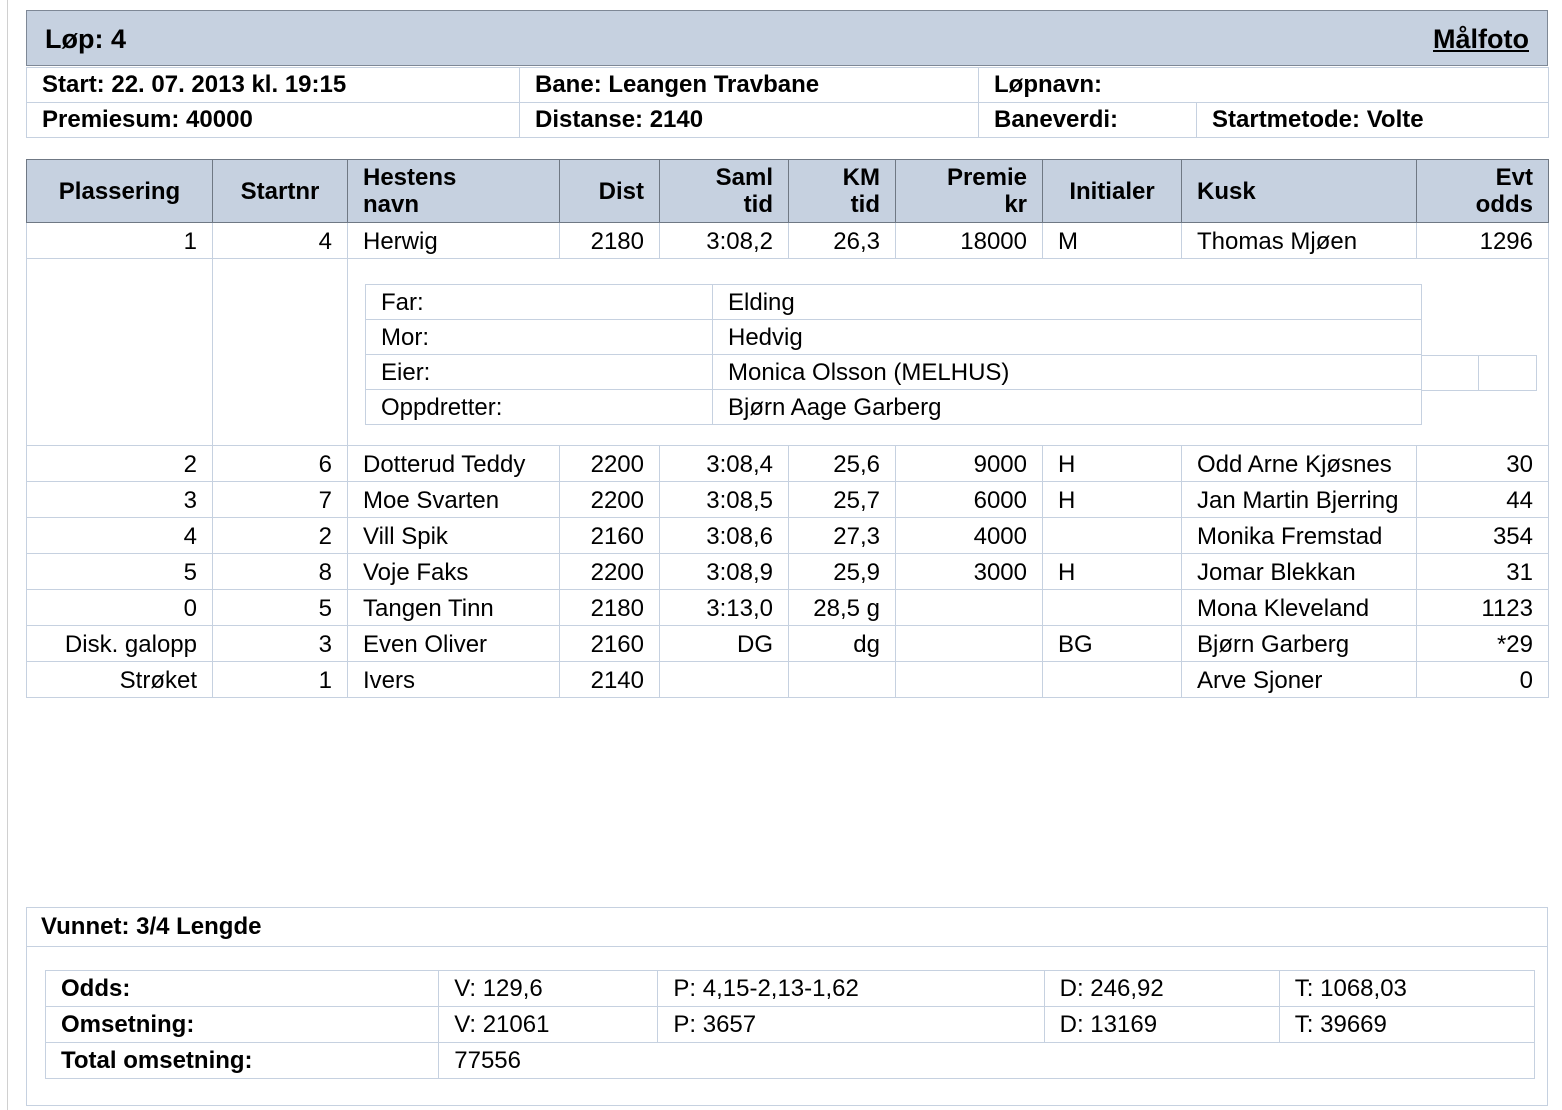 The image size is (1562, 1110). Describe the element at coordinates (453, 535) in the screenshot. I see `horse-name: Vill Spik` at that location.